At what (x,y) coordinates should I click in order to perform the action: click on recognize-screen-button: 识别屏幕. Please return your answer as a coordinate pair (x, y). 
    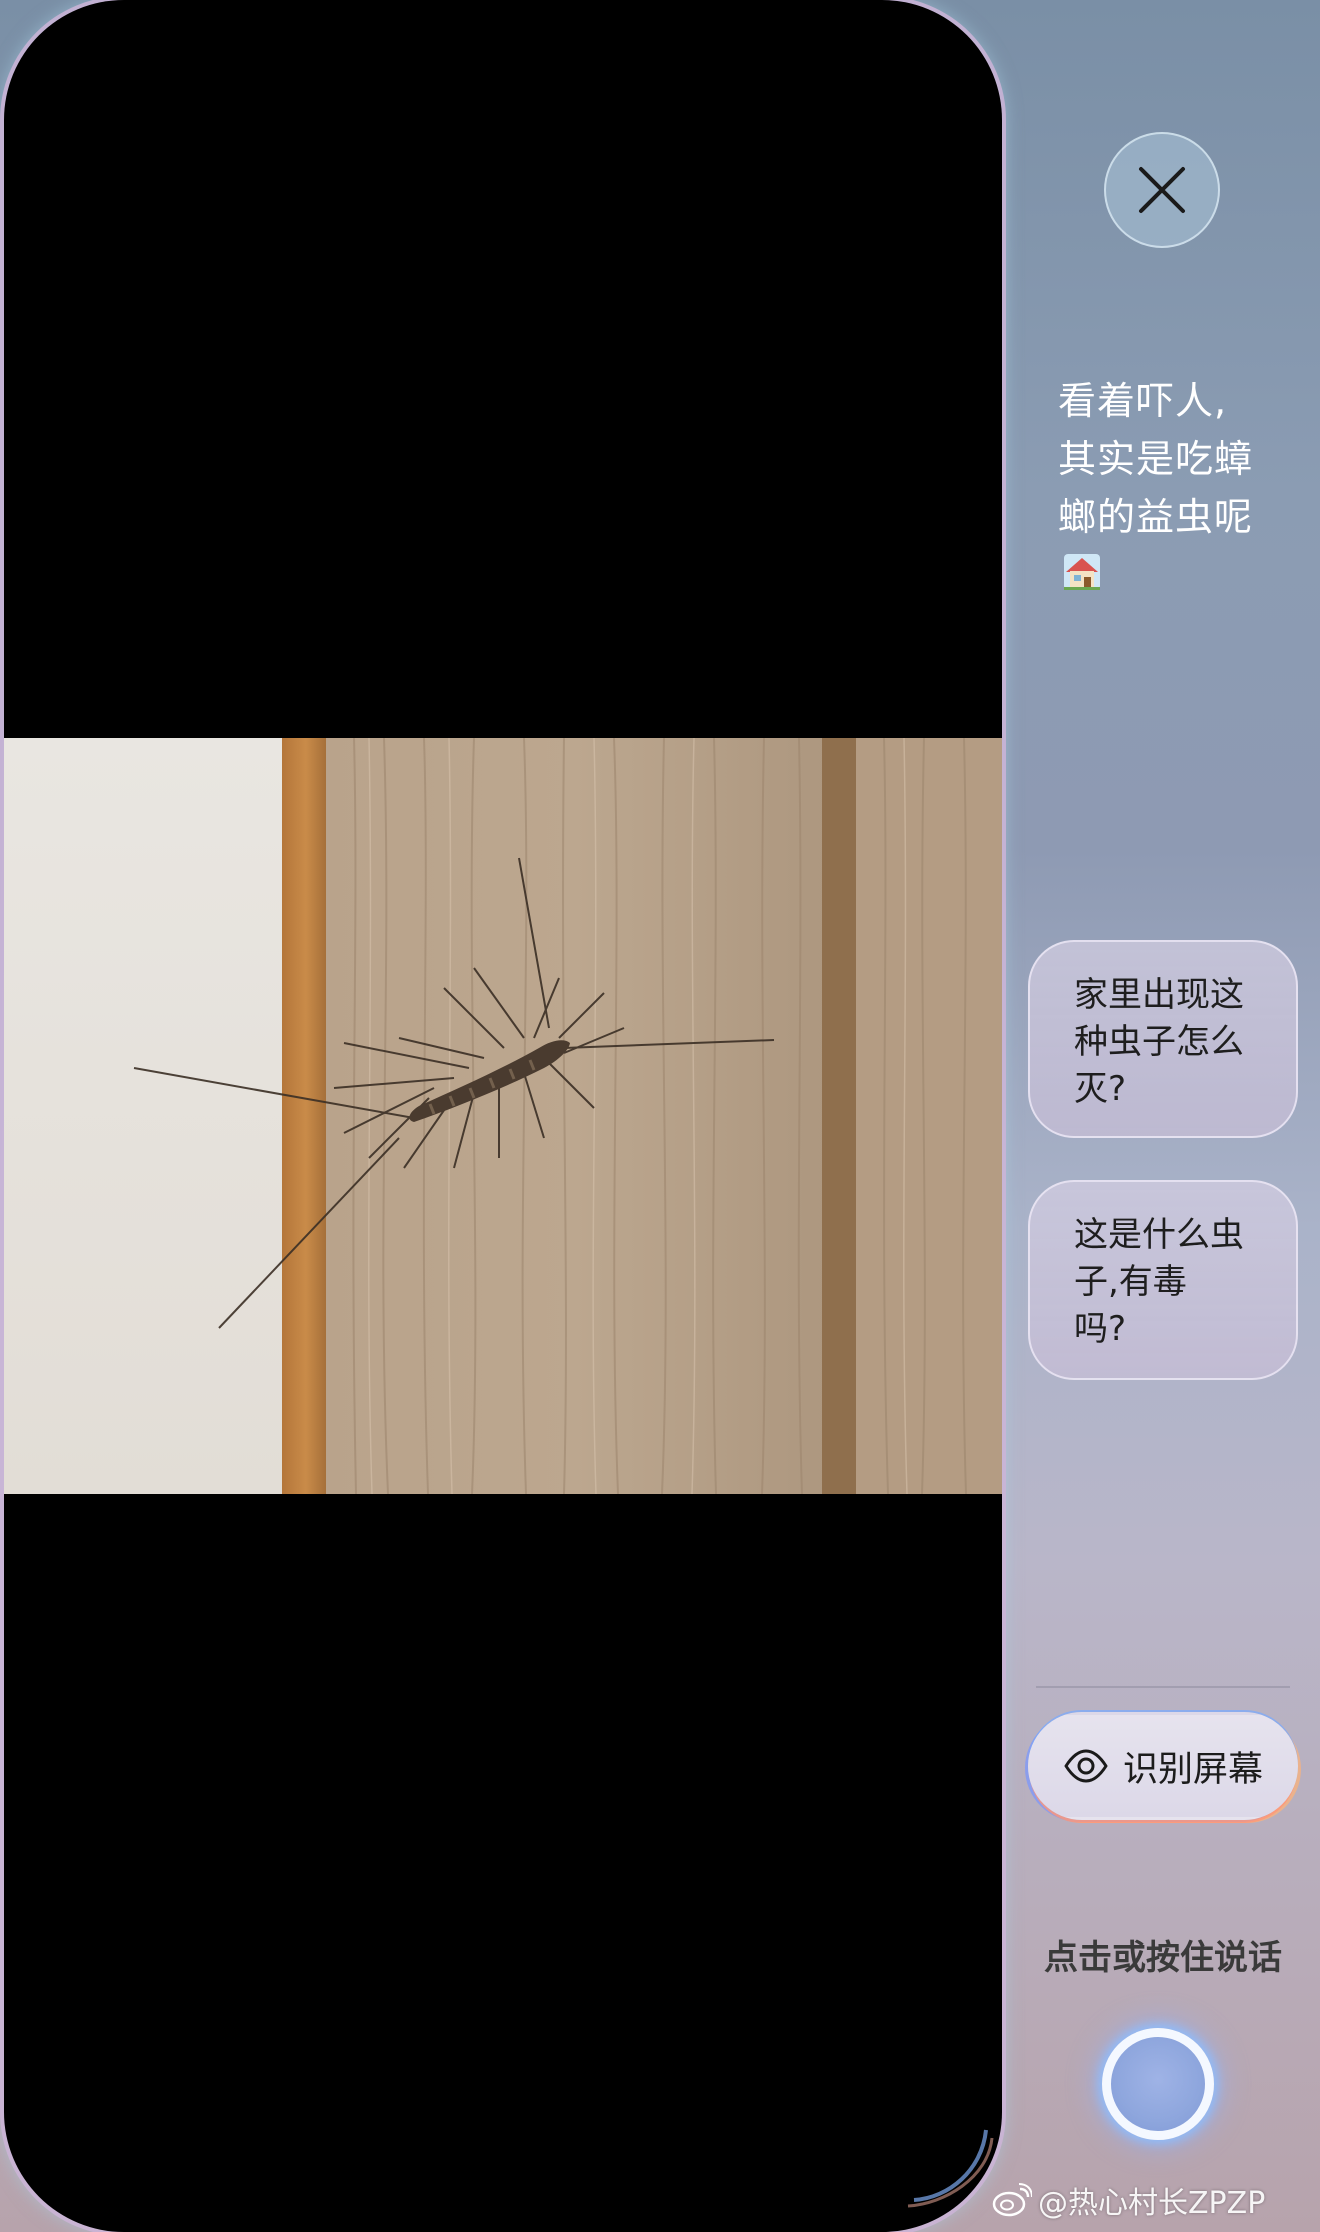
    Looking at the image, I should click on (1163, 1766).